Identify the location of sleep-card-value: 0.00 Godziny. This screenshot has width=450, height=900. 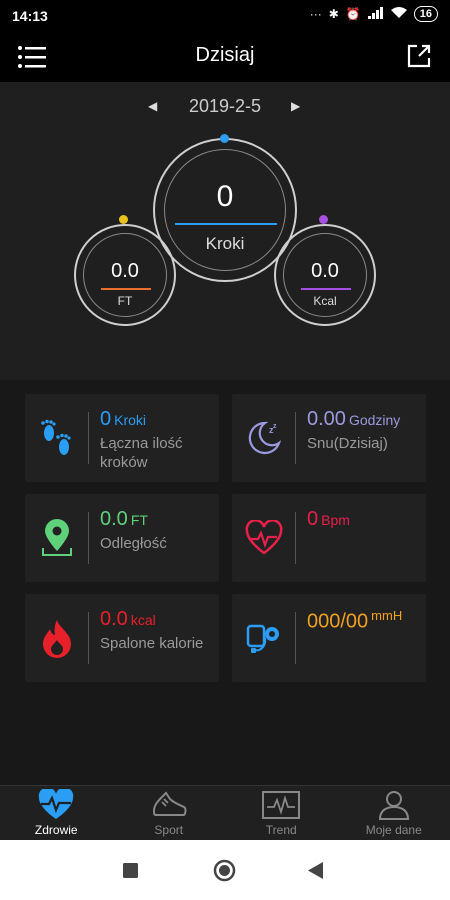
(353, 419).